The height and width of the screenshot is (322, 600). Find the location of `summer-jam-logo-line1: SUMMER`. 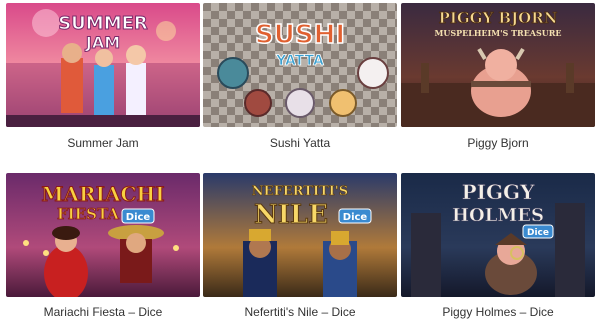

summer-jam-logo-line1: SUMMER is located at coordinates (103, 23).